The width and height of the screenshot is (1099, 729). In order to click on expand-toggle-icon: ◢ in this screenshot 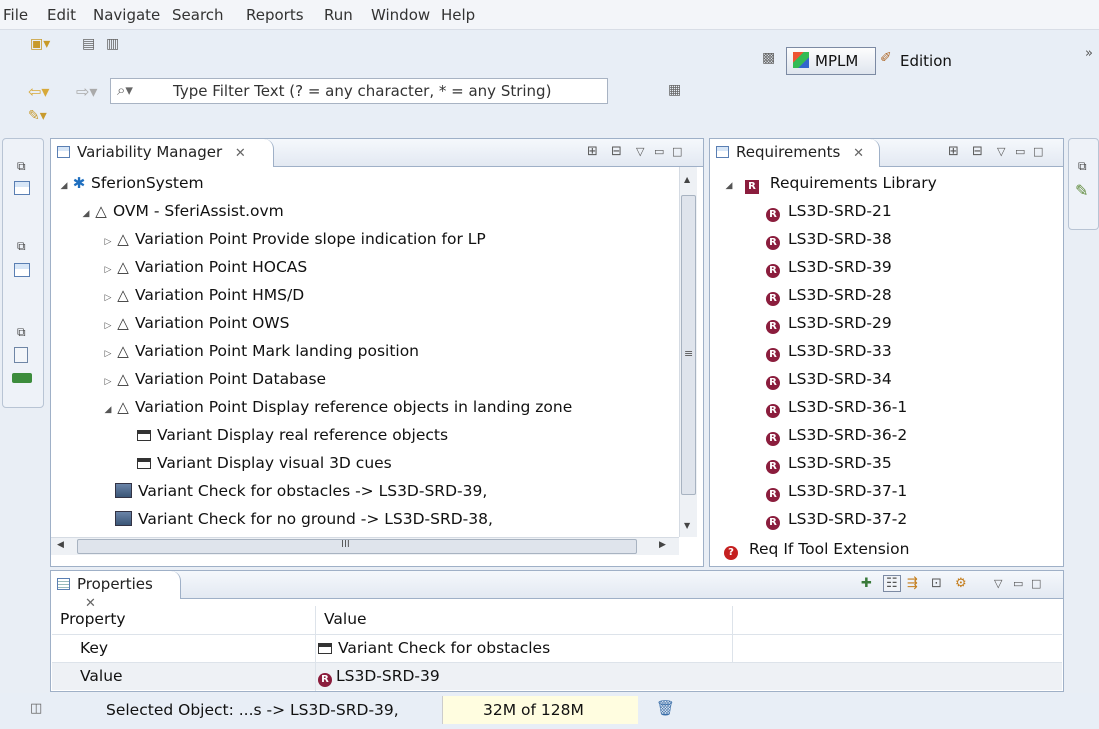, I will do `click(729, 186)`.